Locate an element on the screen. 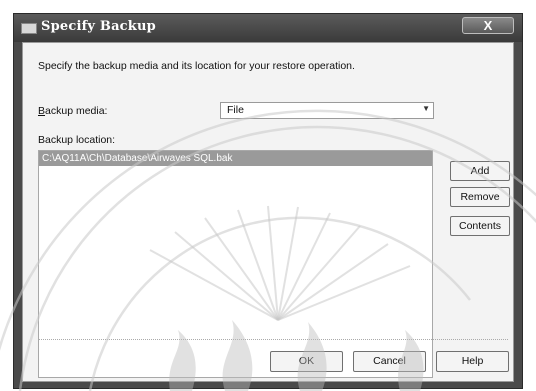 The image size is (536, 391). dialog-title: Specify Backup is located at coordinates (98, 26).